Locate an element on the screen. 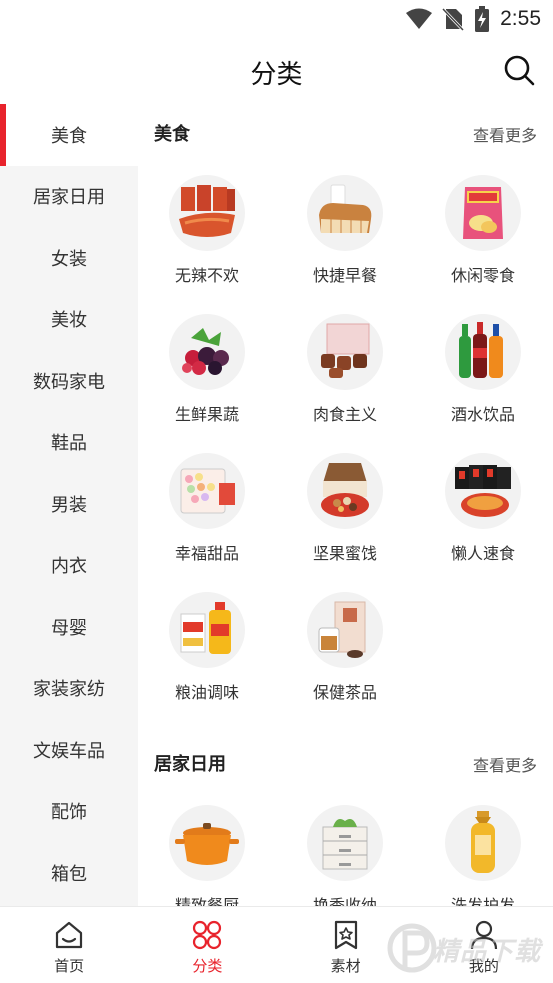  instant-noodles-icon is located at coordinates (483, 491).